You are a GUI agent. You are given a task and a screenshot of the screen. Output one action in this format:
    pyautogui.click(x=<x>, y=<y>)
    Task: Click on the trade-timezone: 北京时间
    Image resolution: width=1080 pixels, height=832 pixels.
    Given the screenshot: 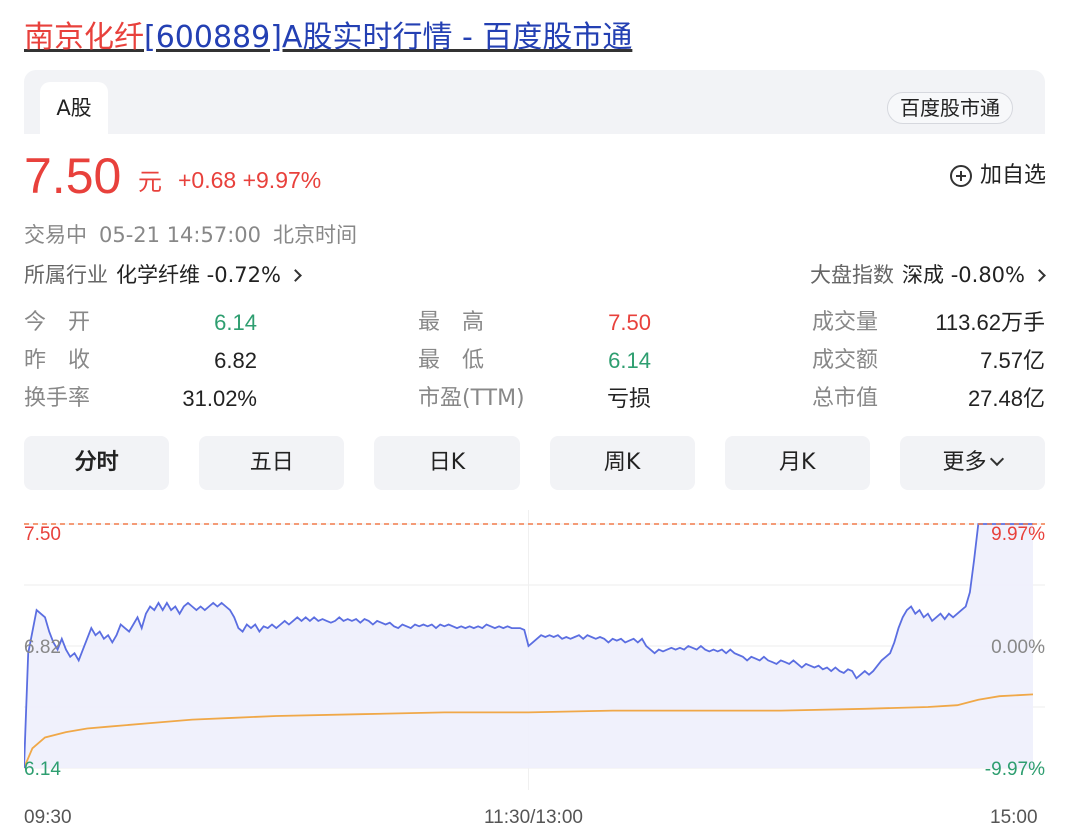 What is the action you would take?
    pyautogui.click(x=315, y=235)
    